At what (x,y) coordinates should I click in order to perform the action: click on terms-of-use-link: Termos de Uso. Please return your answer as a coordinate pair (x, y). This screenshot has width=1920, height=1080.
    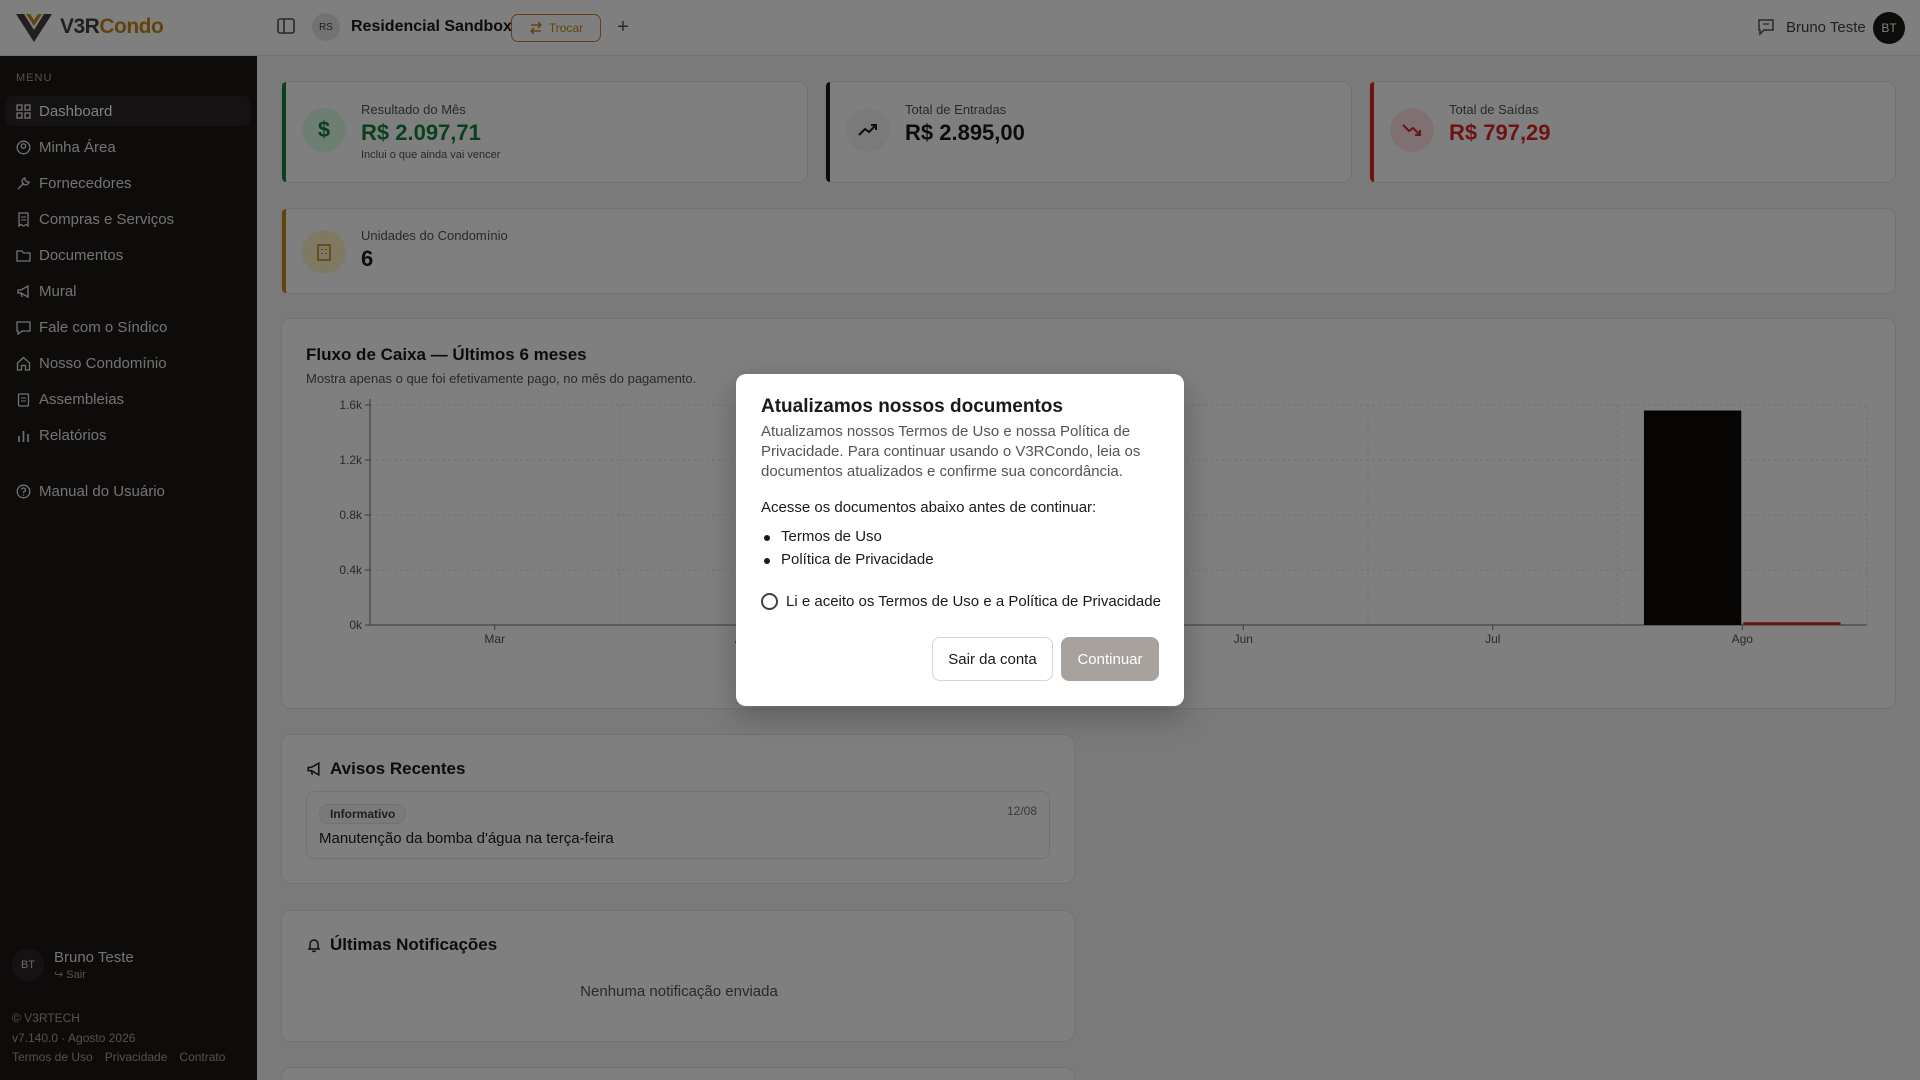
    Looking at the image, I should click on (849, 536).